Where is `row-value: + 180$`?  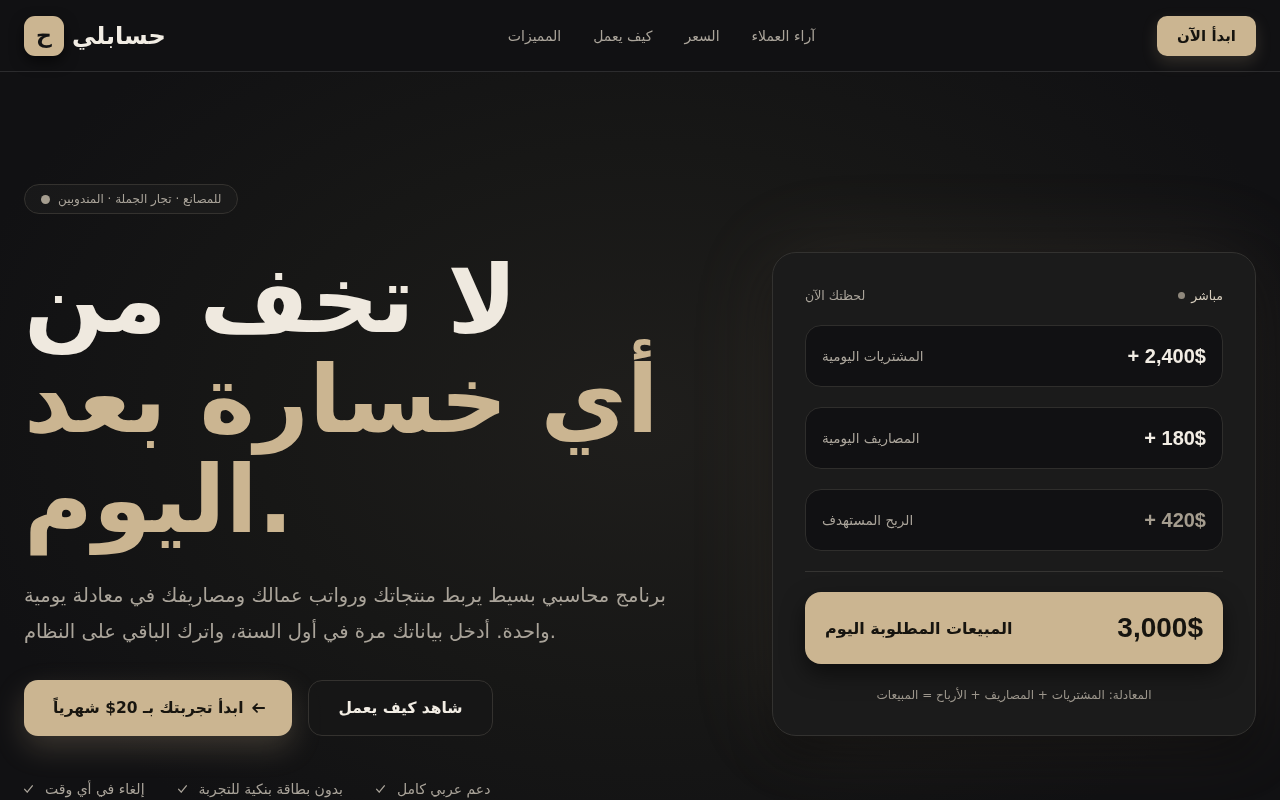
row-value: + 180$ is located at coordinates (1175, 438).